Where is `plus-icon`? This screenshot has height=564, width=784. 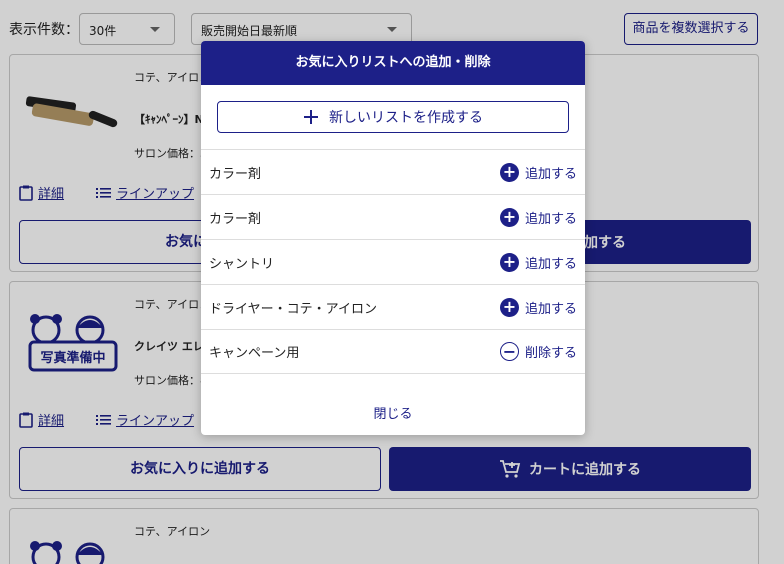
plus-icon is located at coordinates (311, 117).